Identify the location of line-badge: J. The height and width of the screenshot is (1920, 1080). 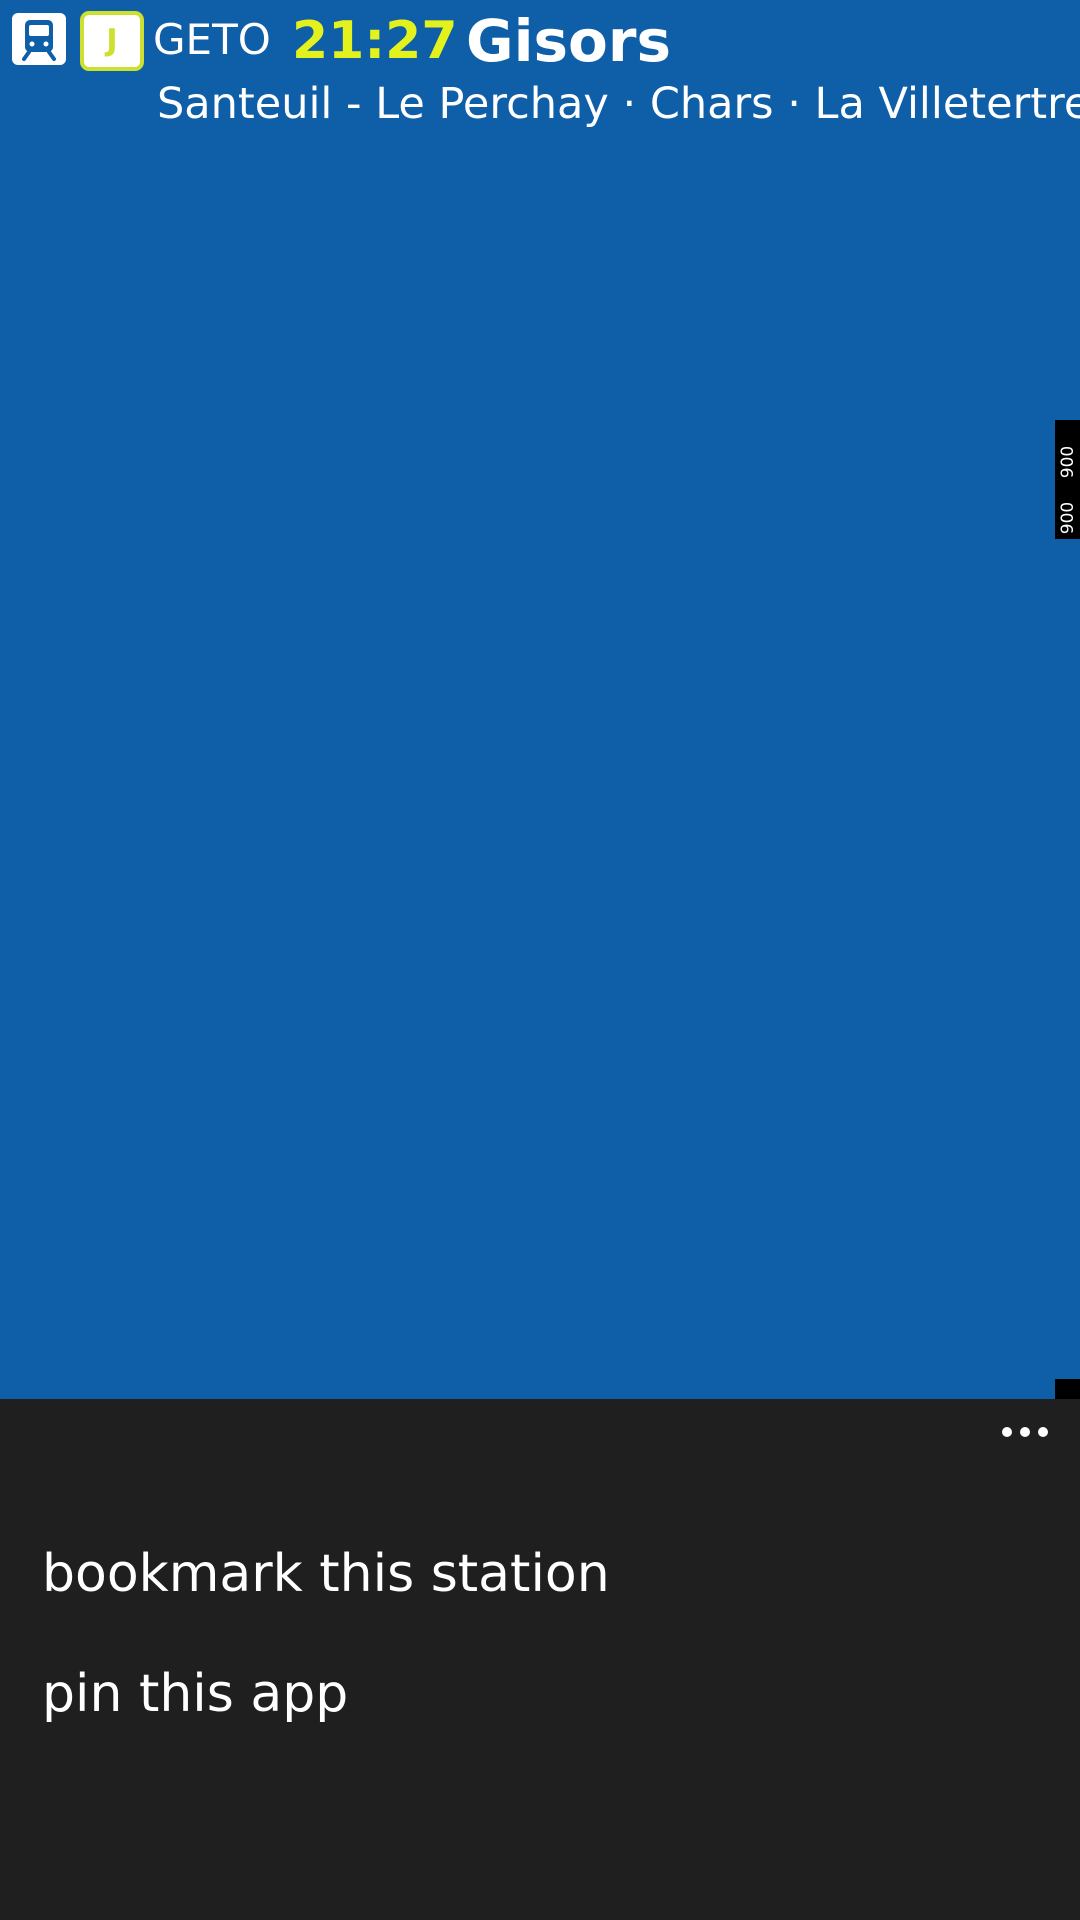
(112, 41).